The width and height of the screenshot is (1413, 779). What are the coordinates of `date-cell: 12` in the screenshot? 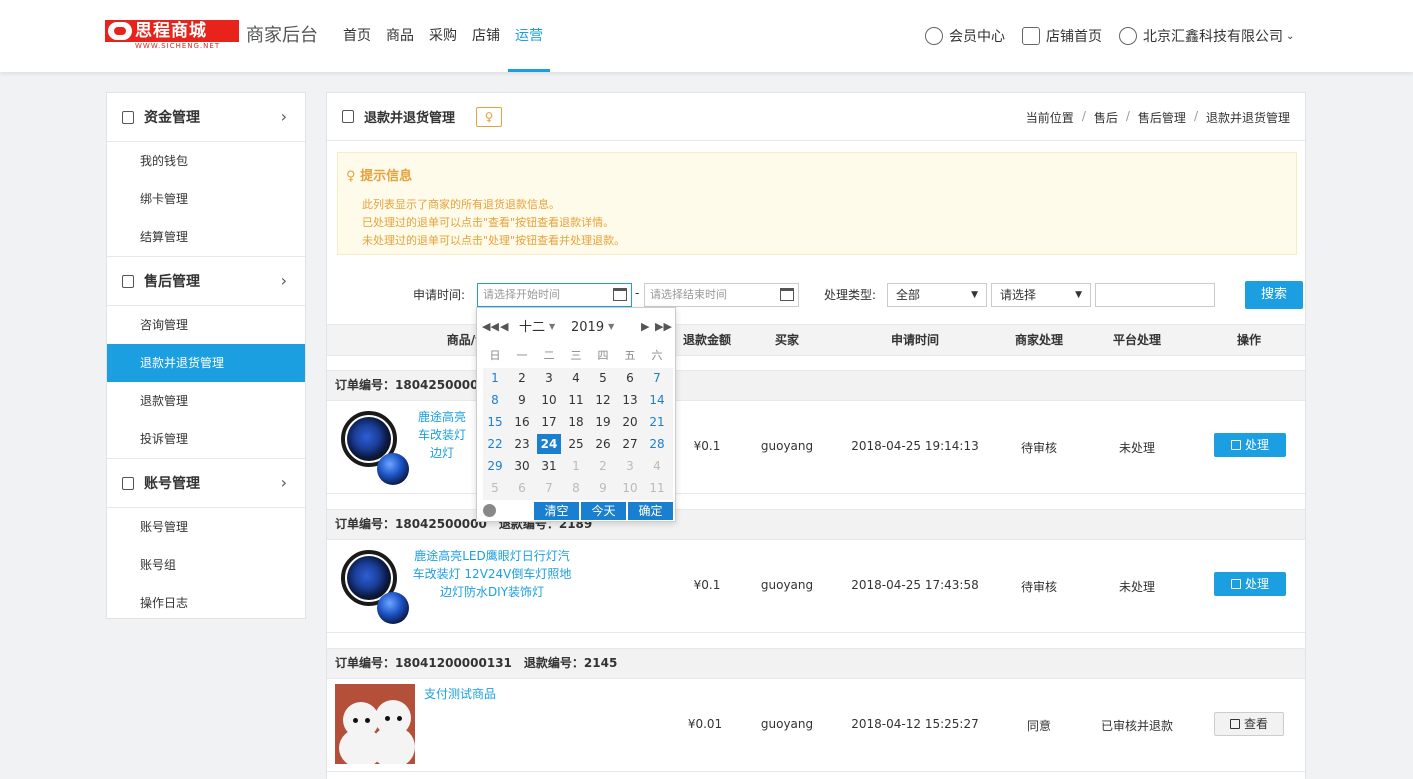 It's located at (603, 400).